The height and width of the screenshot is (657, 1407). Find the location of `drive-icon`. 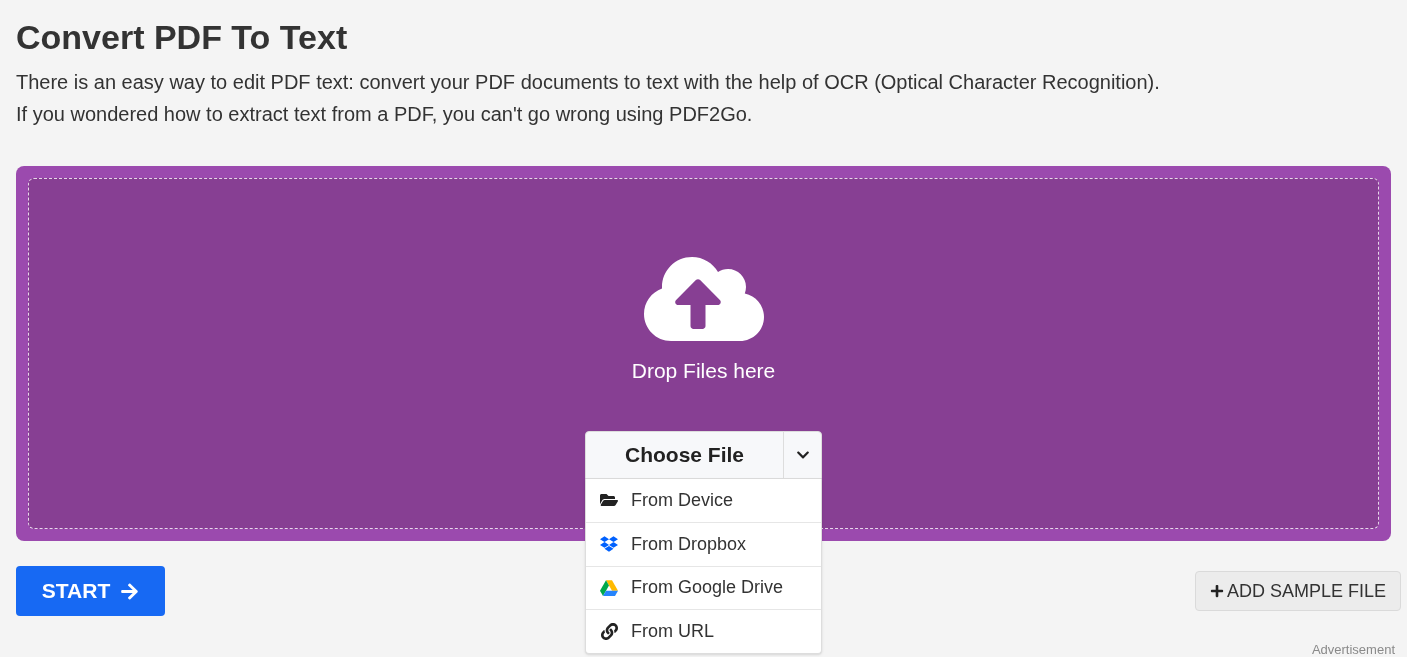

drive-icon is located at coordinates (609, 587).